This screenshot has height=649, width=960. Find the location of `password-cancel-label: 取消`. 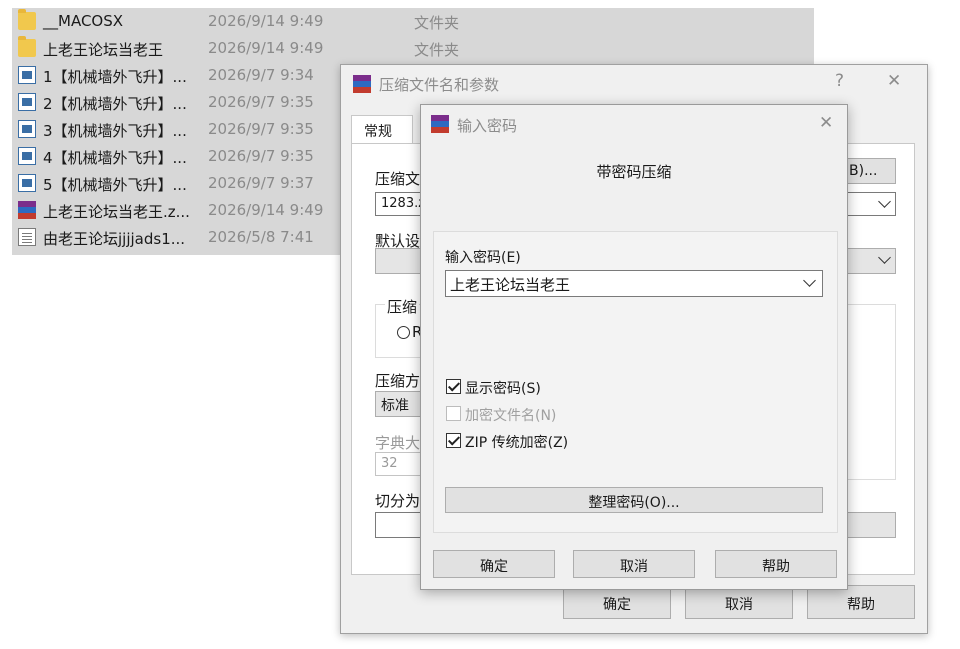

password-cancel-label: 取消 is located at coordinates (634, 567).